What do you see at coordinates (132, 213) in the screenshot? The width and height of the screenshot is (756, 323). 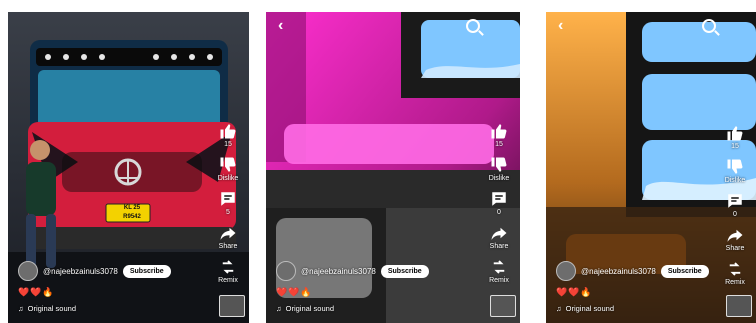 I see `license-plate: KL 25 R9542` at bounding box center [132, 213].